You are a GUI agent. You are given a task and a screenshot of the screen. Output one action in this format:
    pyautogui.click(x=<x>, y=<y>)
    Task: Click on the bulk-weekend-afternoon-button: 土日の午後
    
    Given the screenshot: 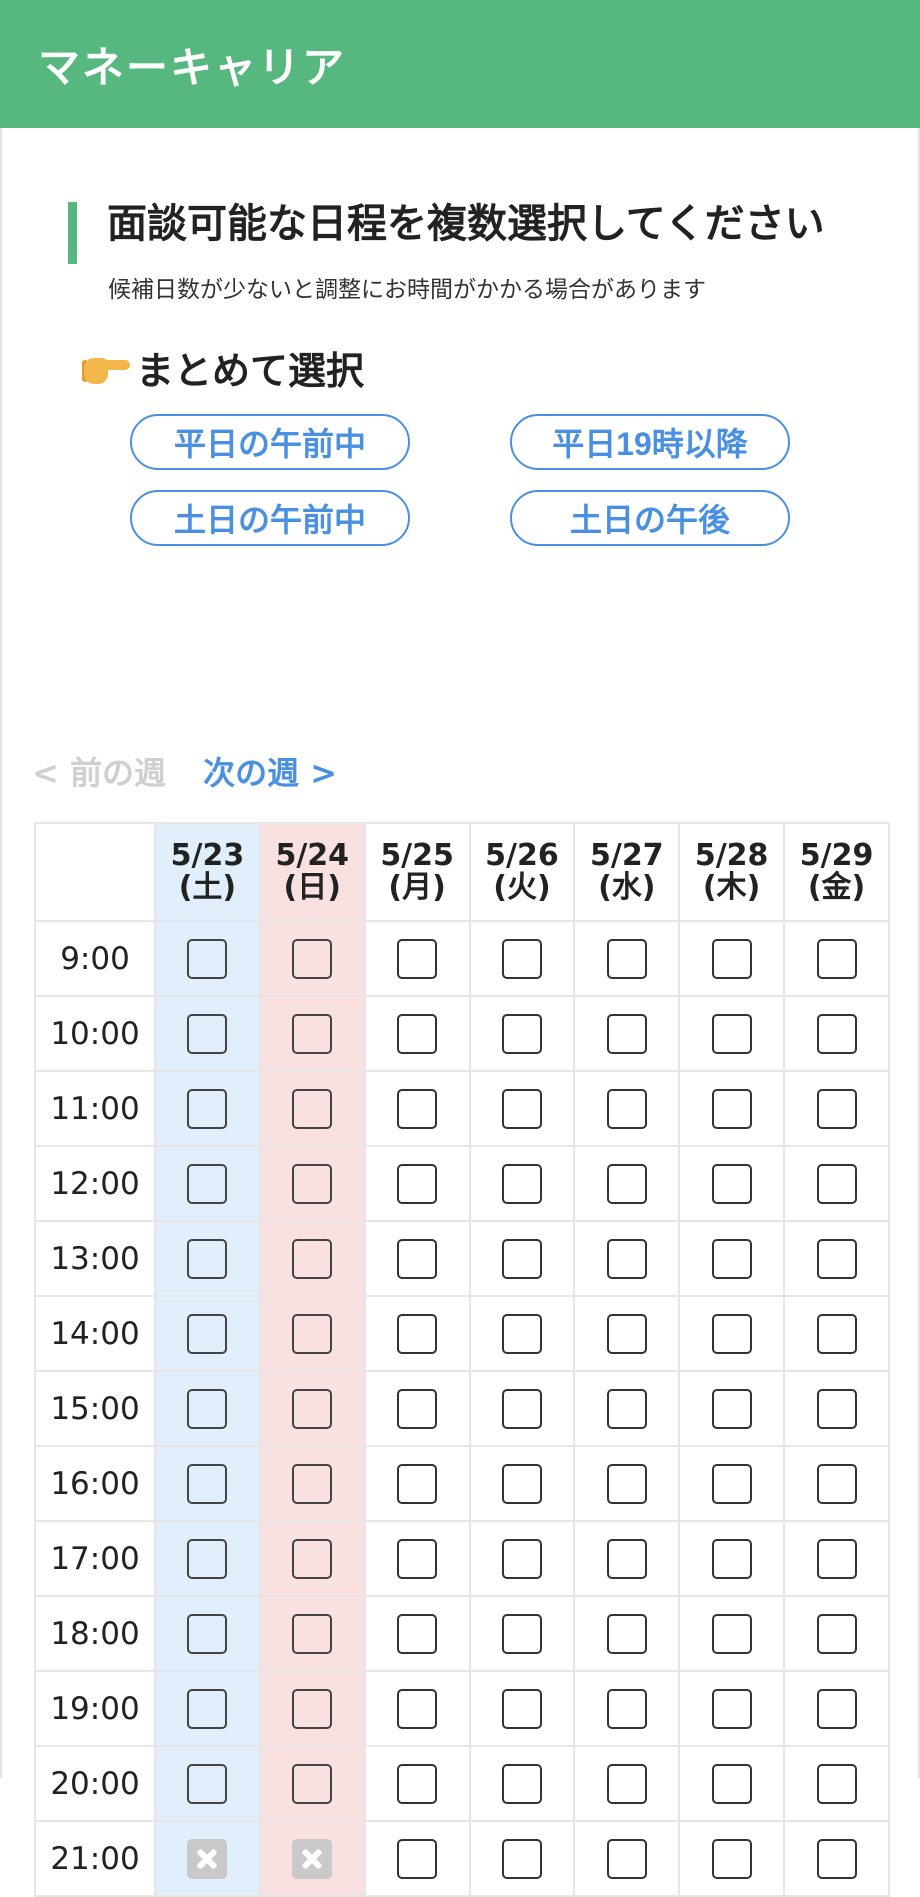 What is the action you would take?
    pyautogui.click(x=650, y=518)
    